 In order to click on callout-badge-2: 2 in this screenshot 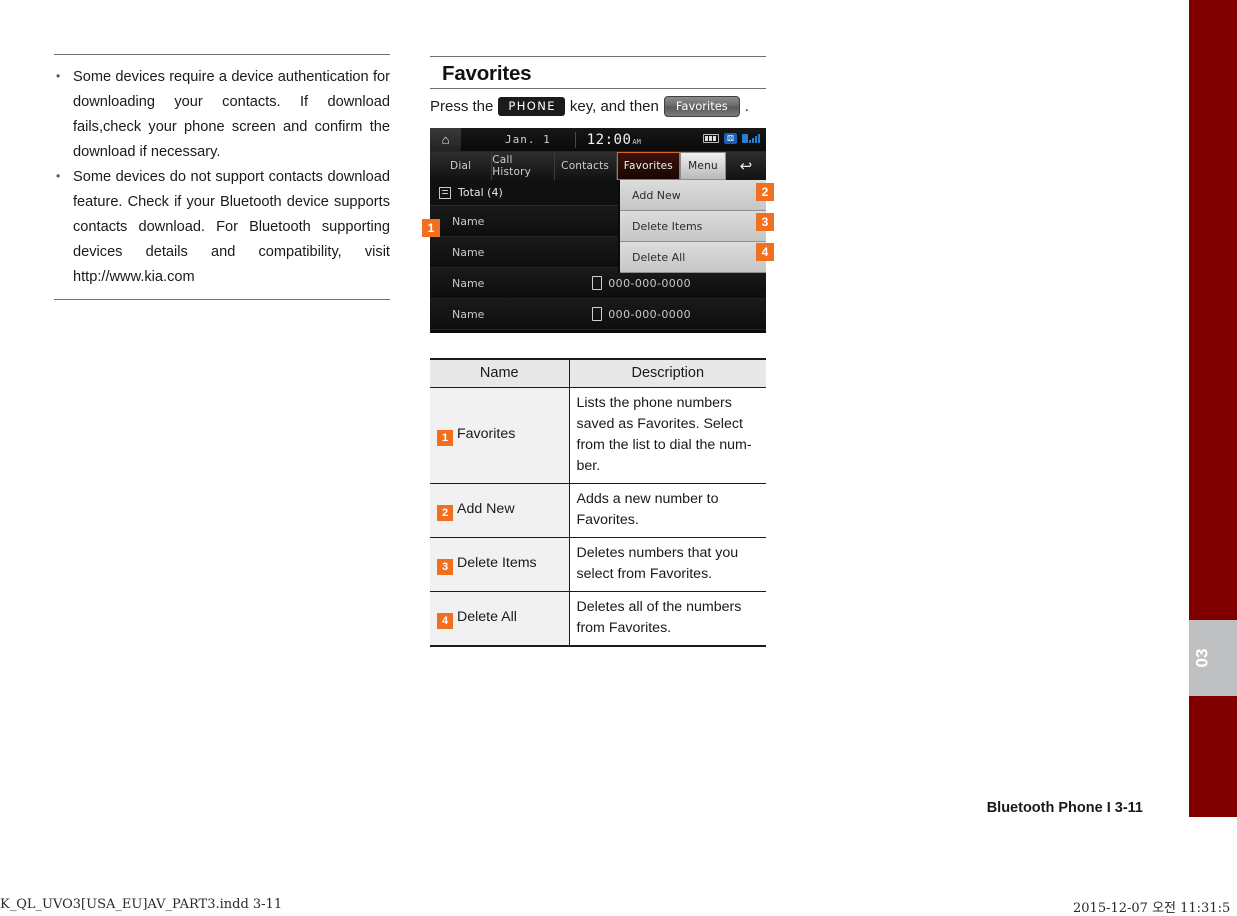, I will do `click(765, 192)`.